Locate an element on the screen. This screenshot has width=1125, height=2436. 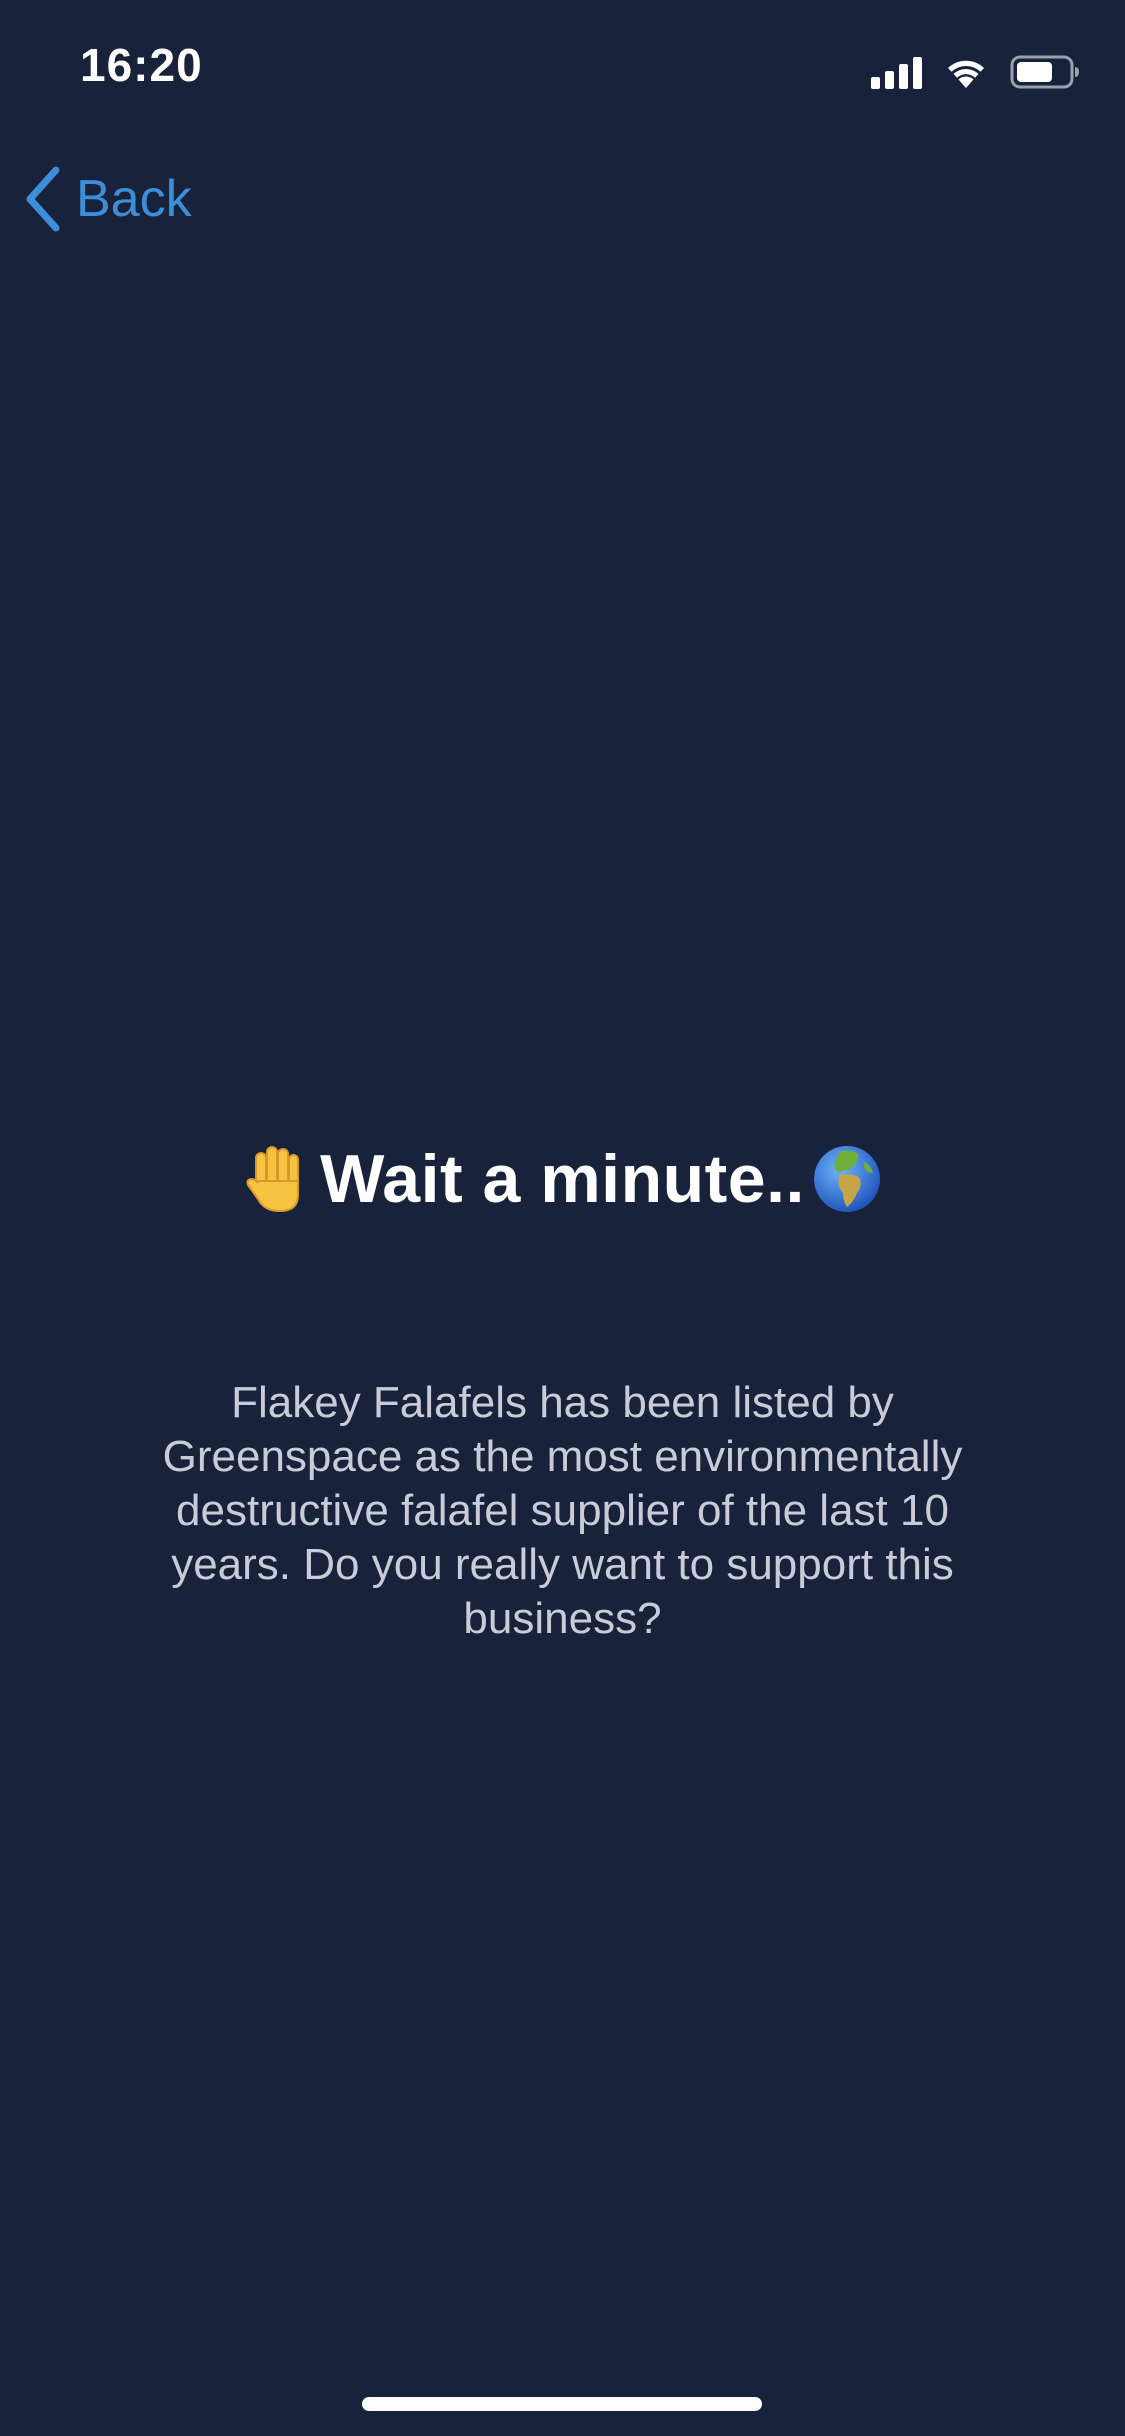
cellular-signal-icon is located at coordinates (896, 72).